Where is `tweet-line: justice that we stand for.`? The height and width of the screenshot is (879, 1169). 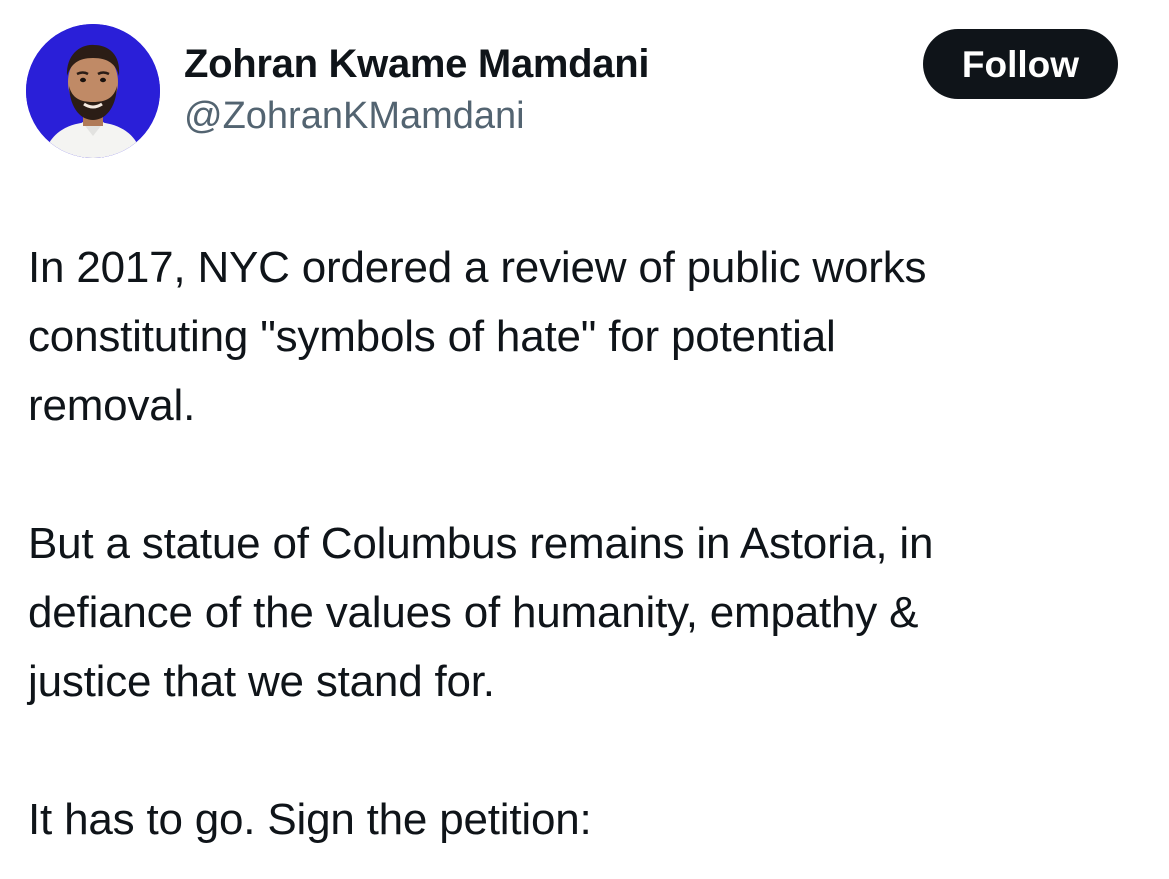 tweet-line: justice that we stand for. is located at coordinates (261, 681).